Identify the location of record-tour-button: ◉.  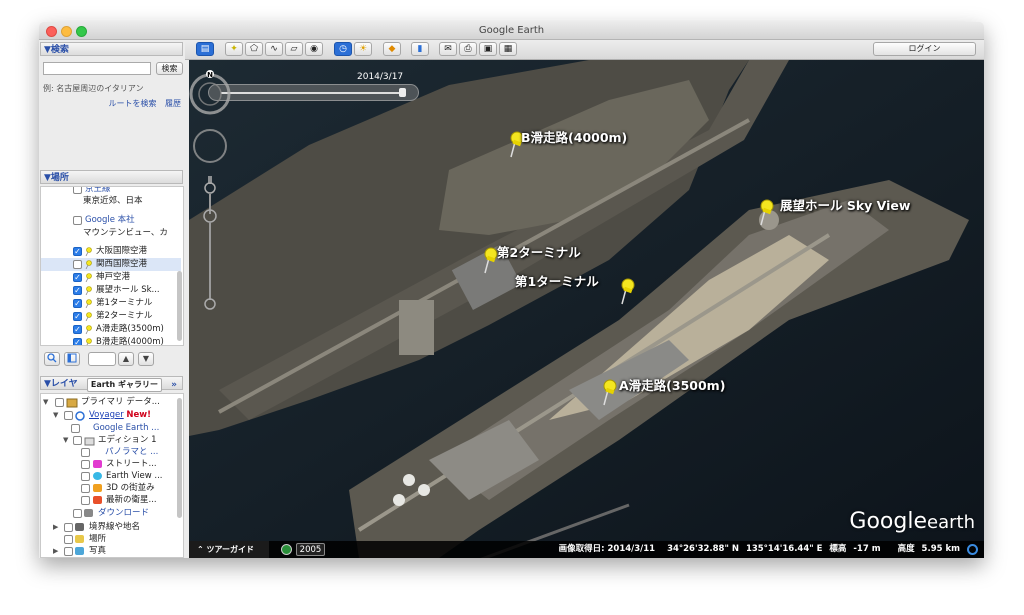
(314, 49).